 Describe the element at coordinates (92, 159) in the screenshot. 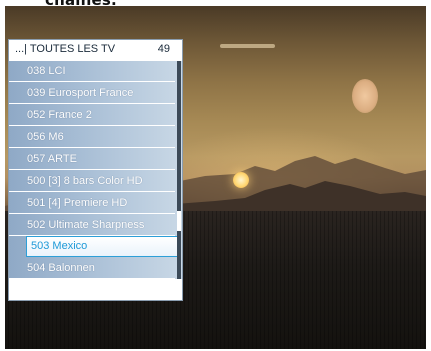

I see `channel-item: 057 ARTE` at that location.